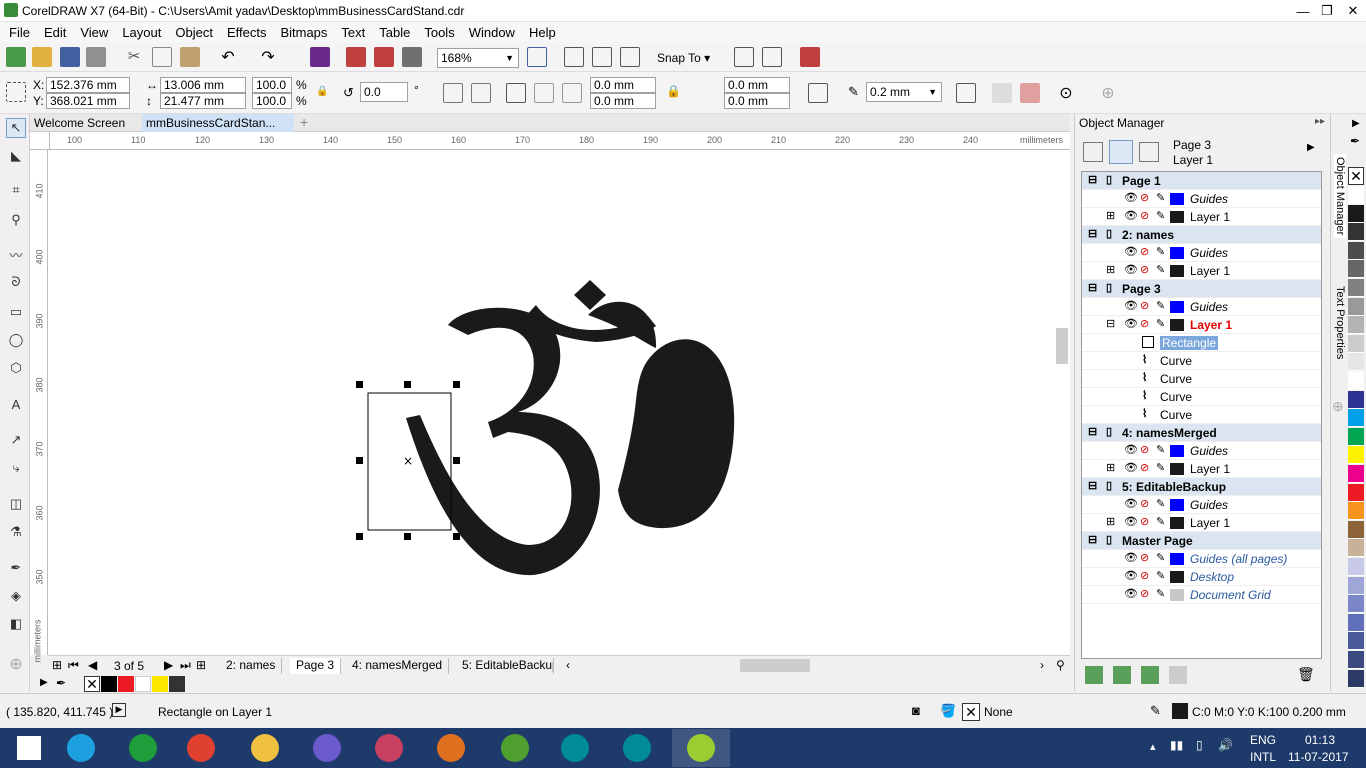 The width and height of the screenshot is (1366, 768). What do you see at coordinates (16, 92) in the screenshot?
I see `object-origin-icon` at bounding box center [16, 92].